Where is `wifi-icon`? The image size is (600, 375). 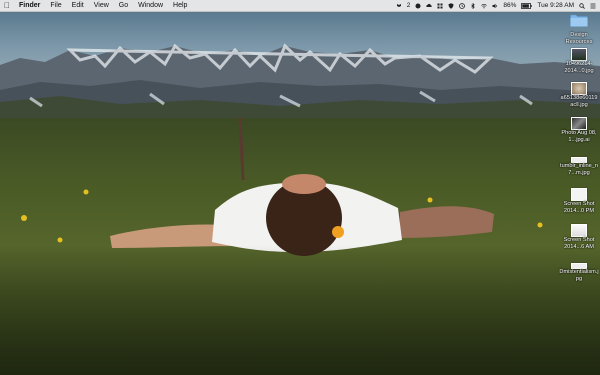
wifi-icon is located at coordinates (484, 6).